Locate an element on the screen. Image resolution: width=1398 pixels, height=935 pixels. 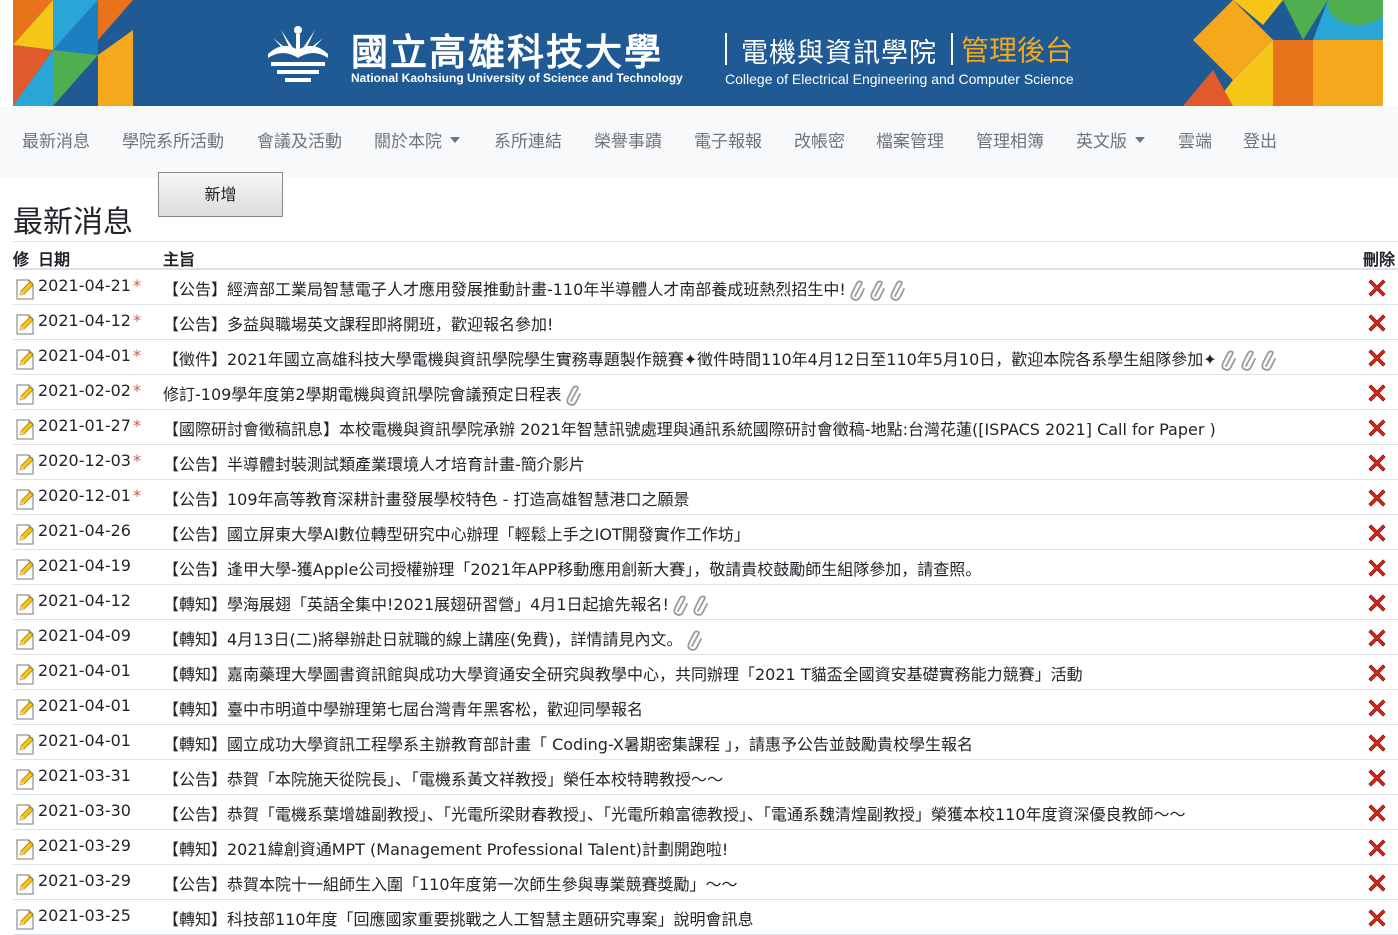
nav-honors: 榮譽事蹟 is located at coordinates (628, 142).